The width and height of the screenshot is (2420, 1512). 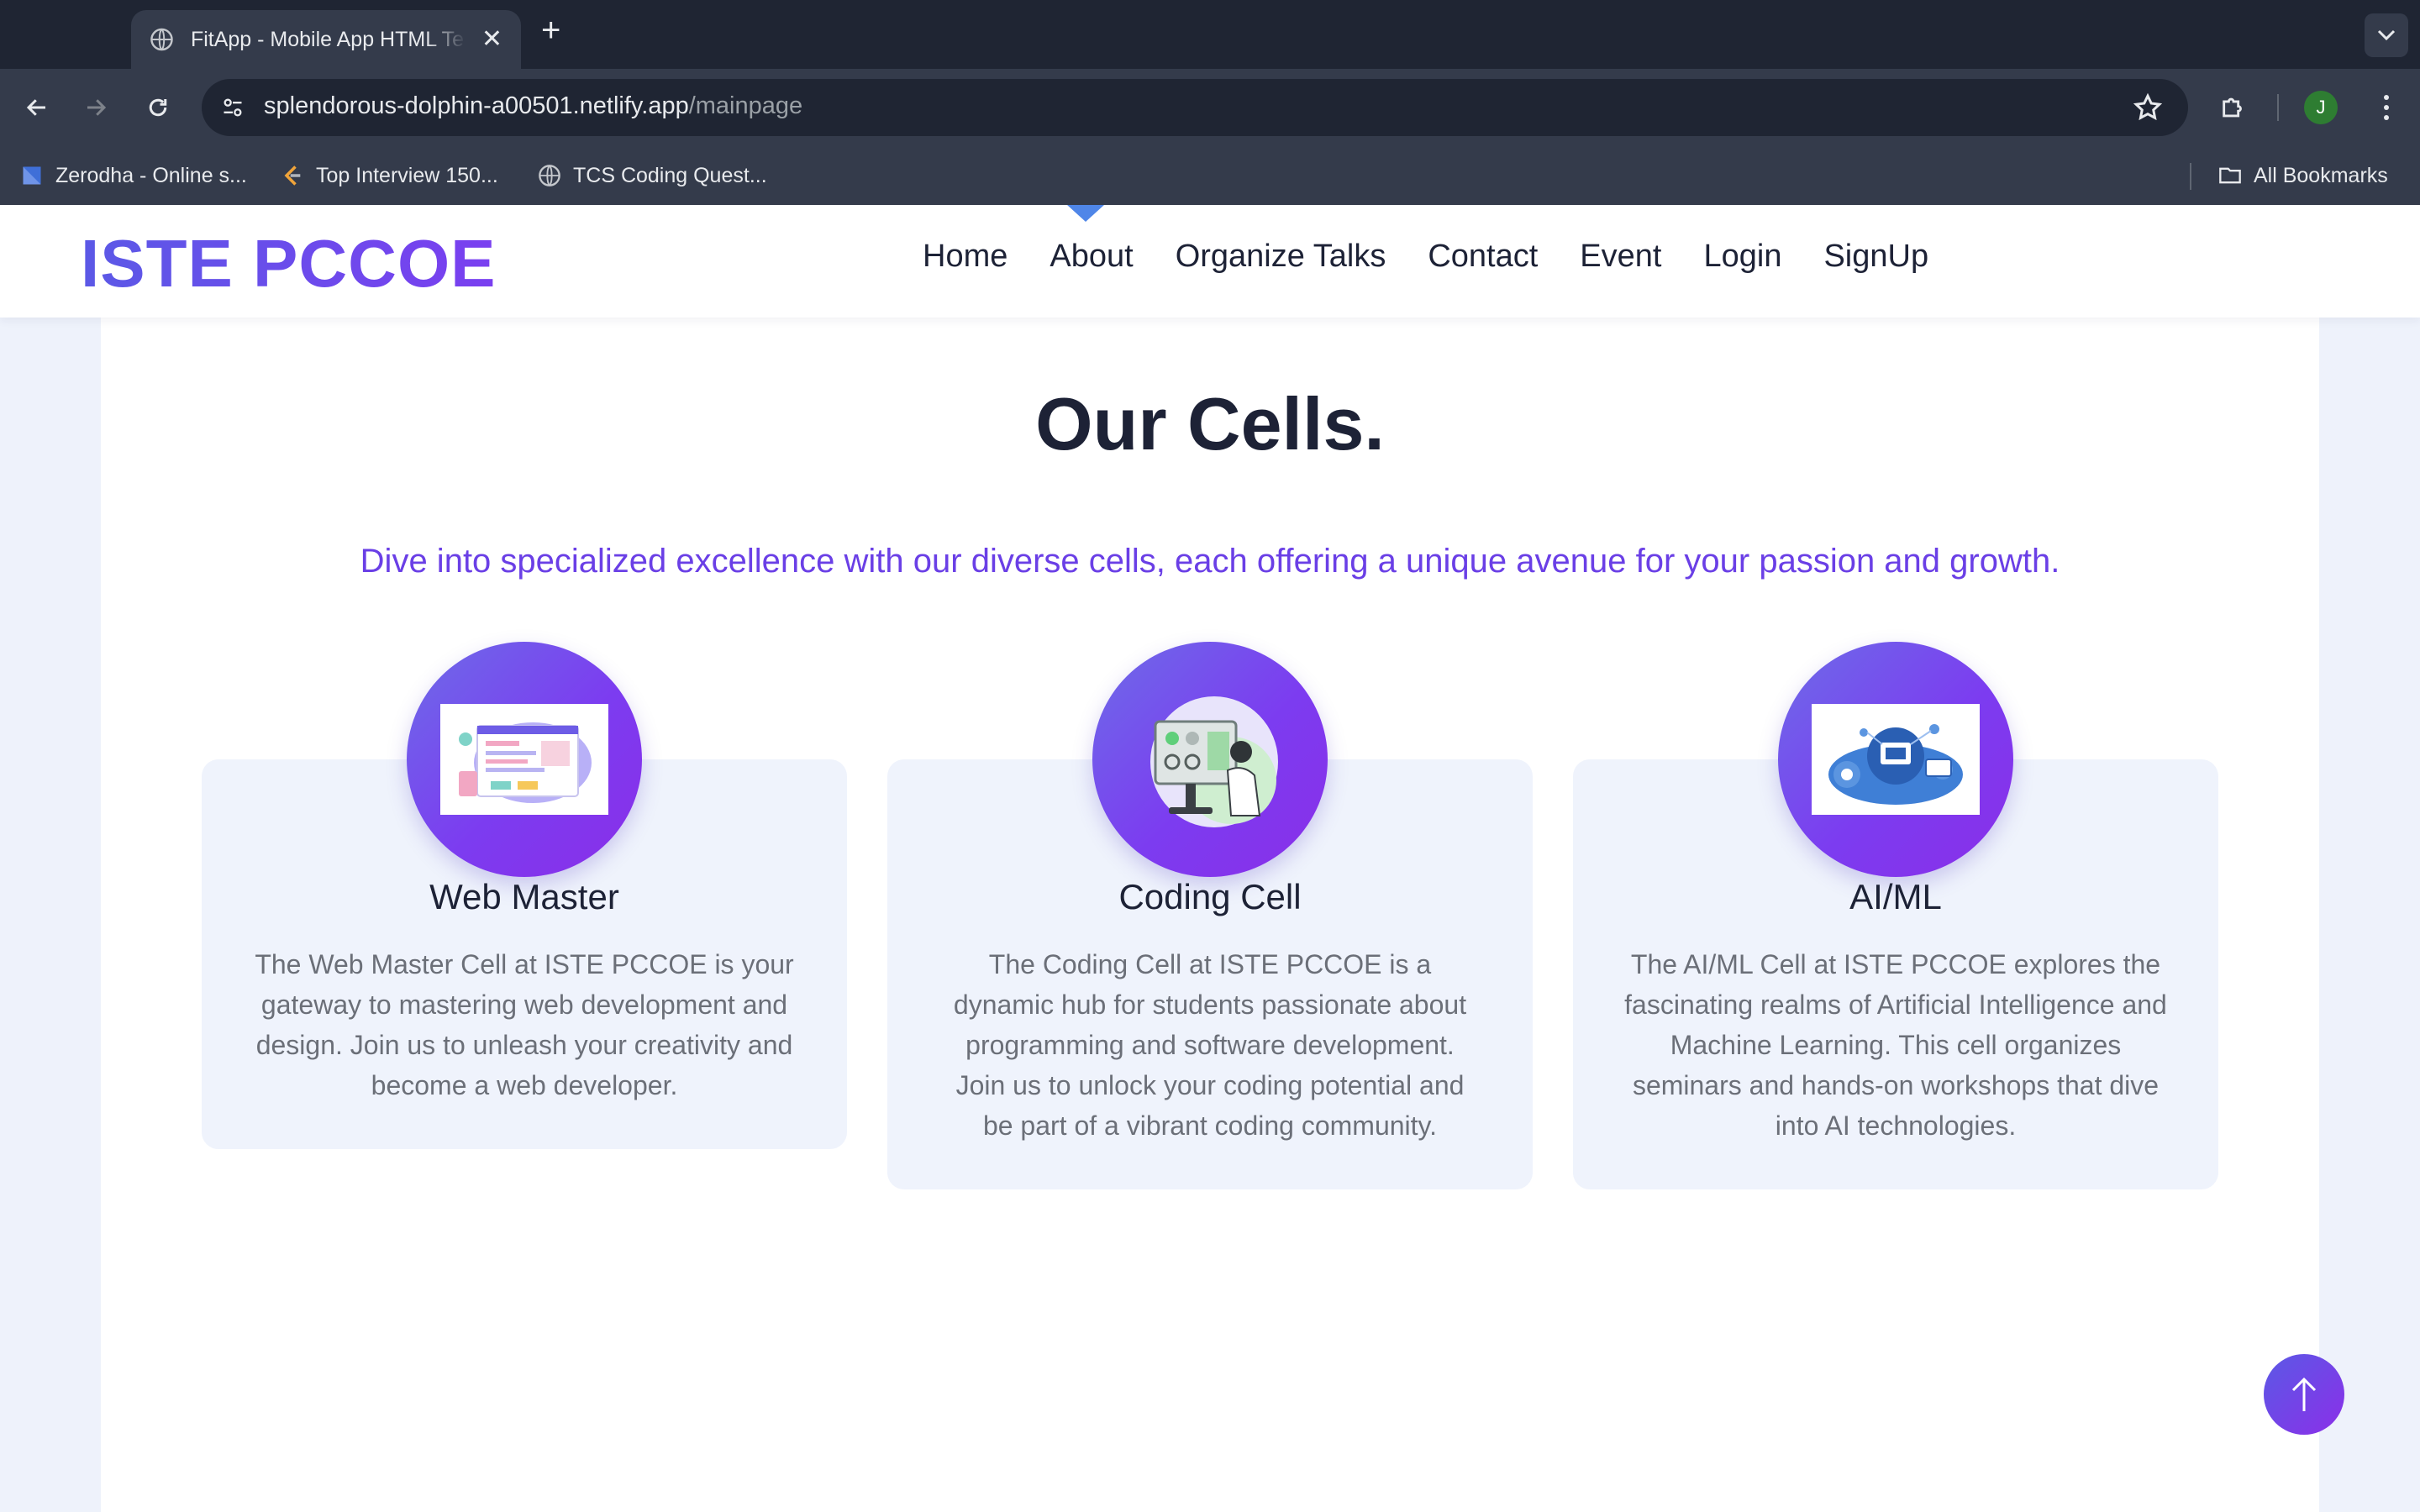 I want to click on nav-event: Event, so click(x=1620, y=257).